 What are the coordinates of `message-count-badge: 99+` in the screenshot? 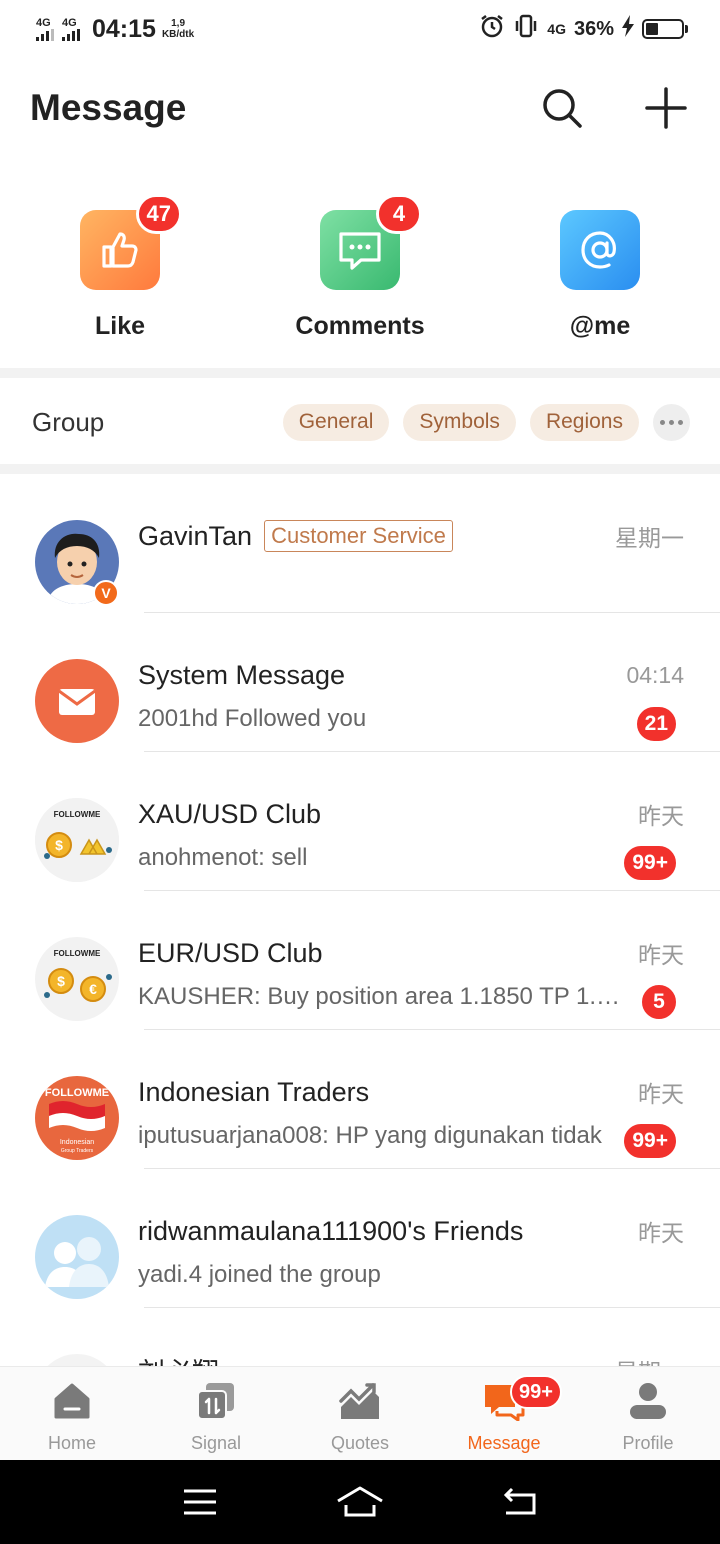 It's located at (536, 1392).